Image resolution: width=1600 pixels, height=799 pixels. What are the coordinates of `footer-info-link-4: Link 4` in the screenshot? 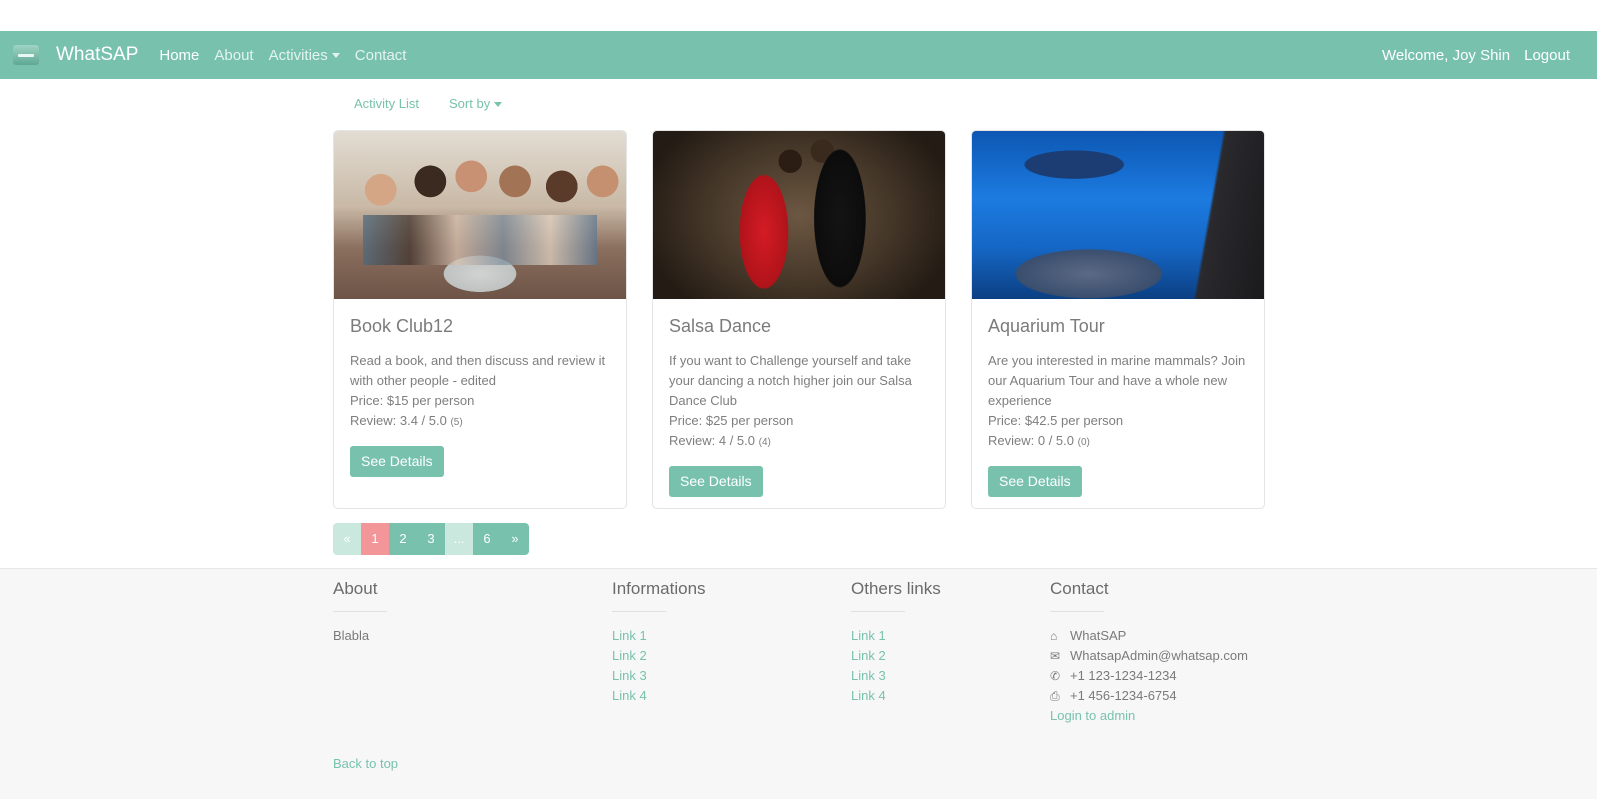 It's located at (659, 696).